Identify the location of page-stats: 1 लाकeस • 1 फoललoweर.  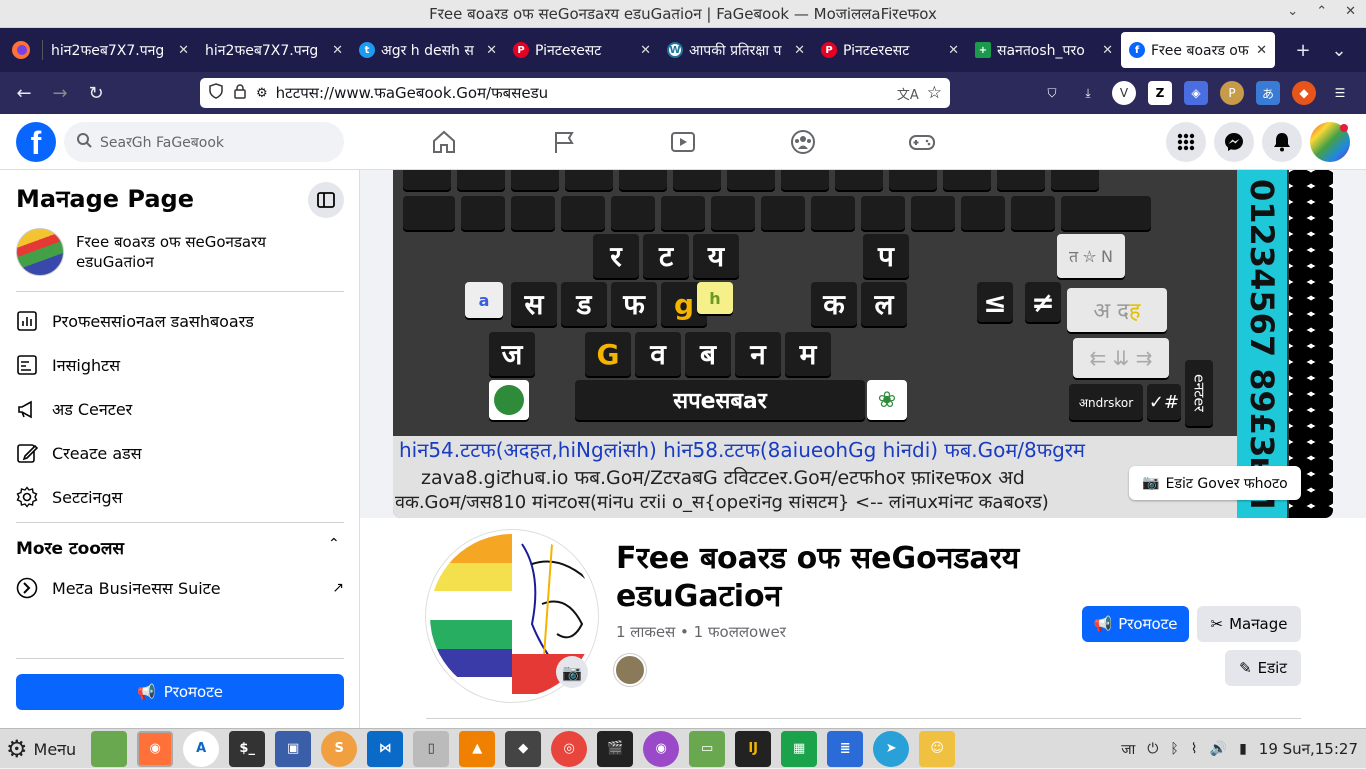
(701, 632).